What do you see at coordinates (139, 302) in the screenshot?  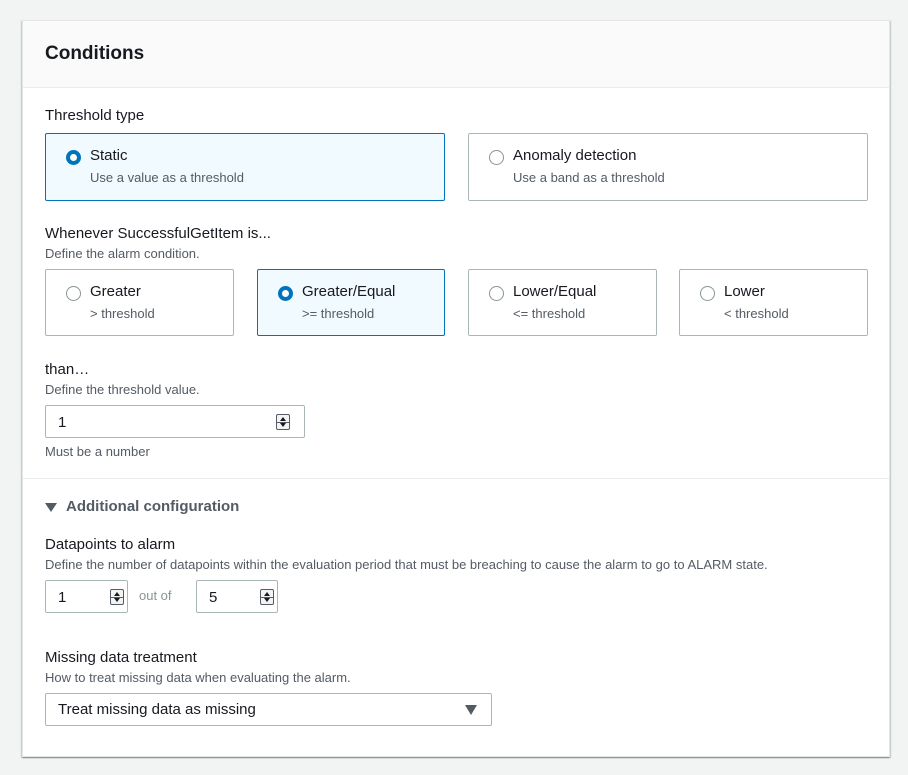 I see `condition-greater: Greater > threshold` at bounding box center [139, 302].